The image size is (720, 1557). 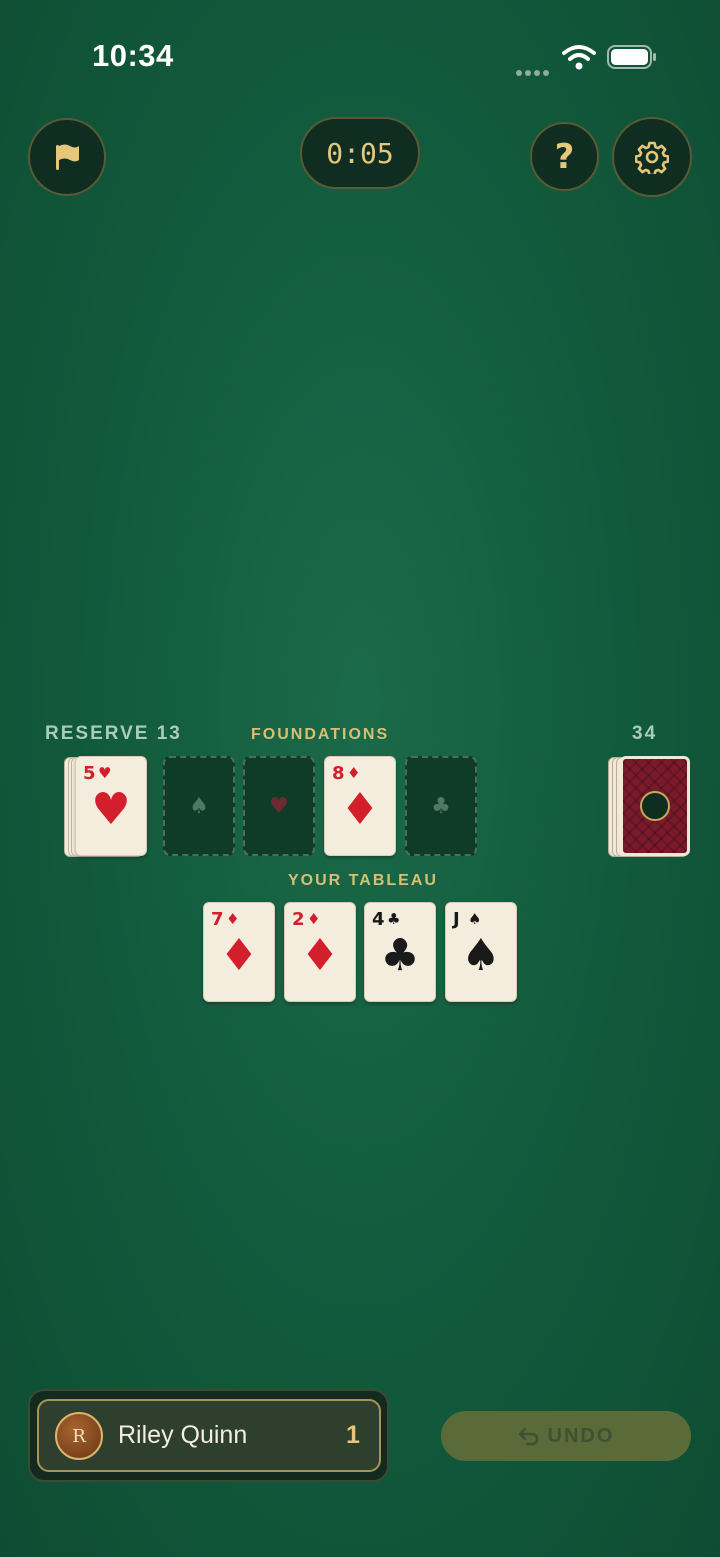 I want to click on game-timer: 0:05, so click(x=360, y=153).